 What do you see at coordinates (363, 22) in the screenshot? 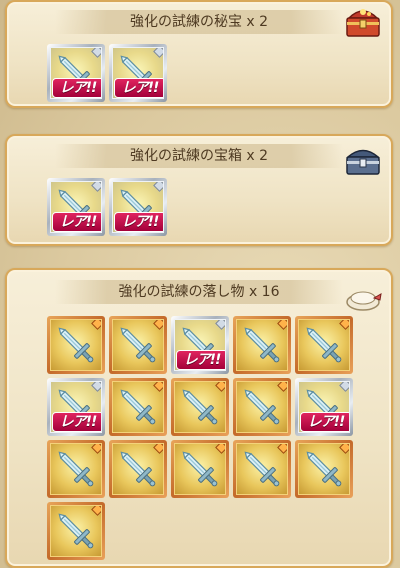
I see `red-treasure-chest-icon` at bounding box center [363, 22].